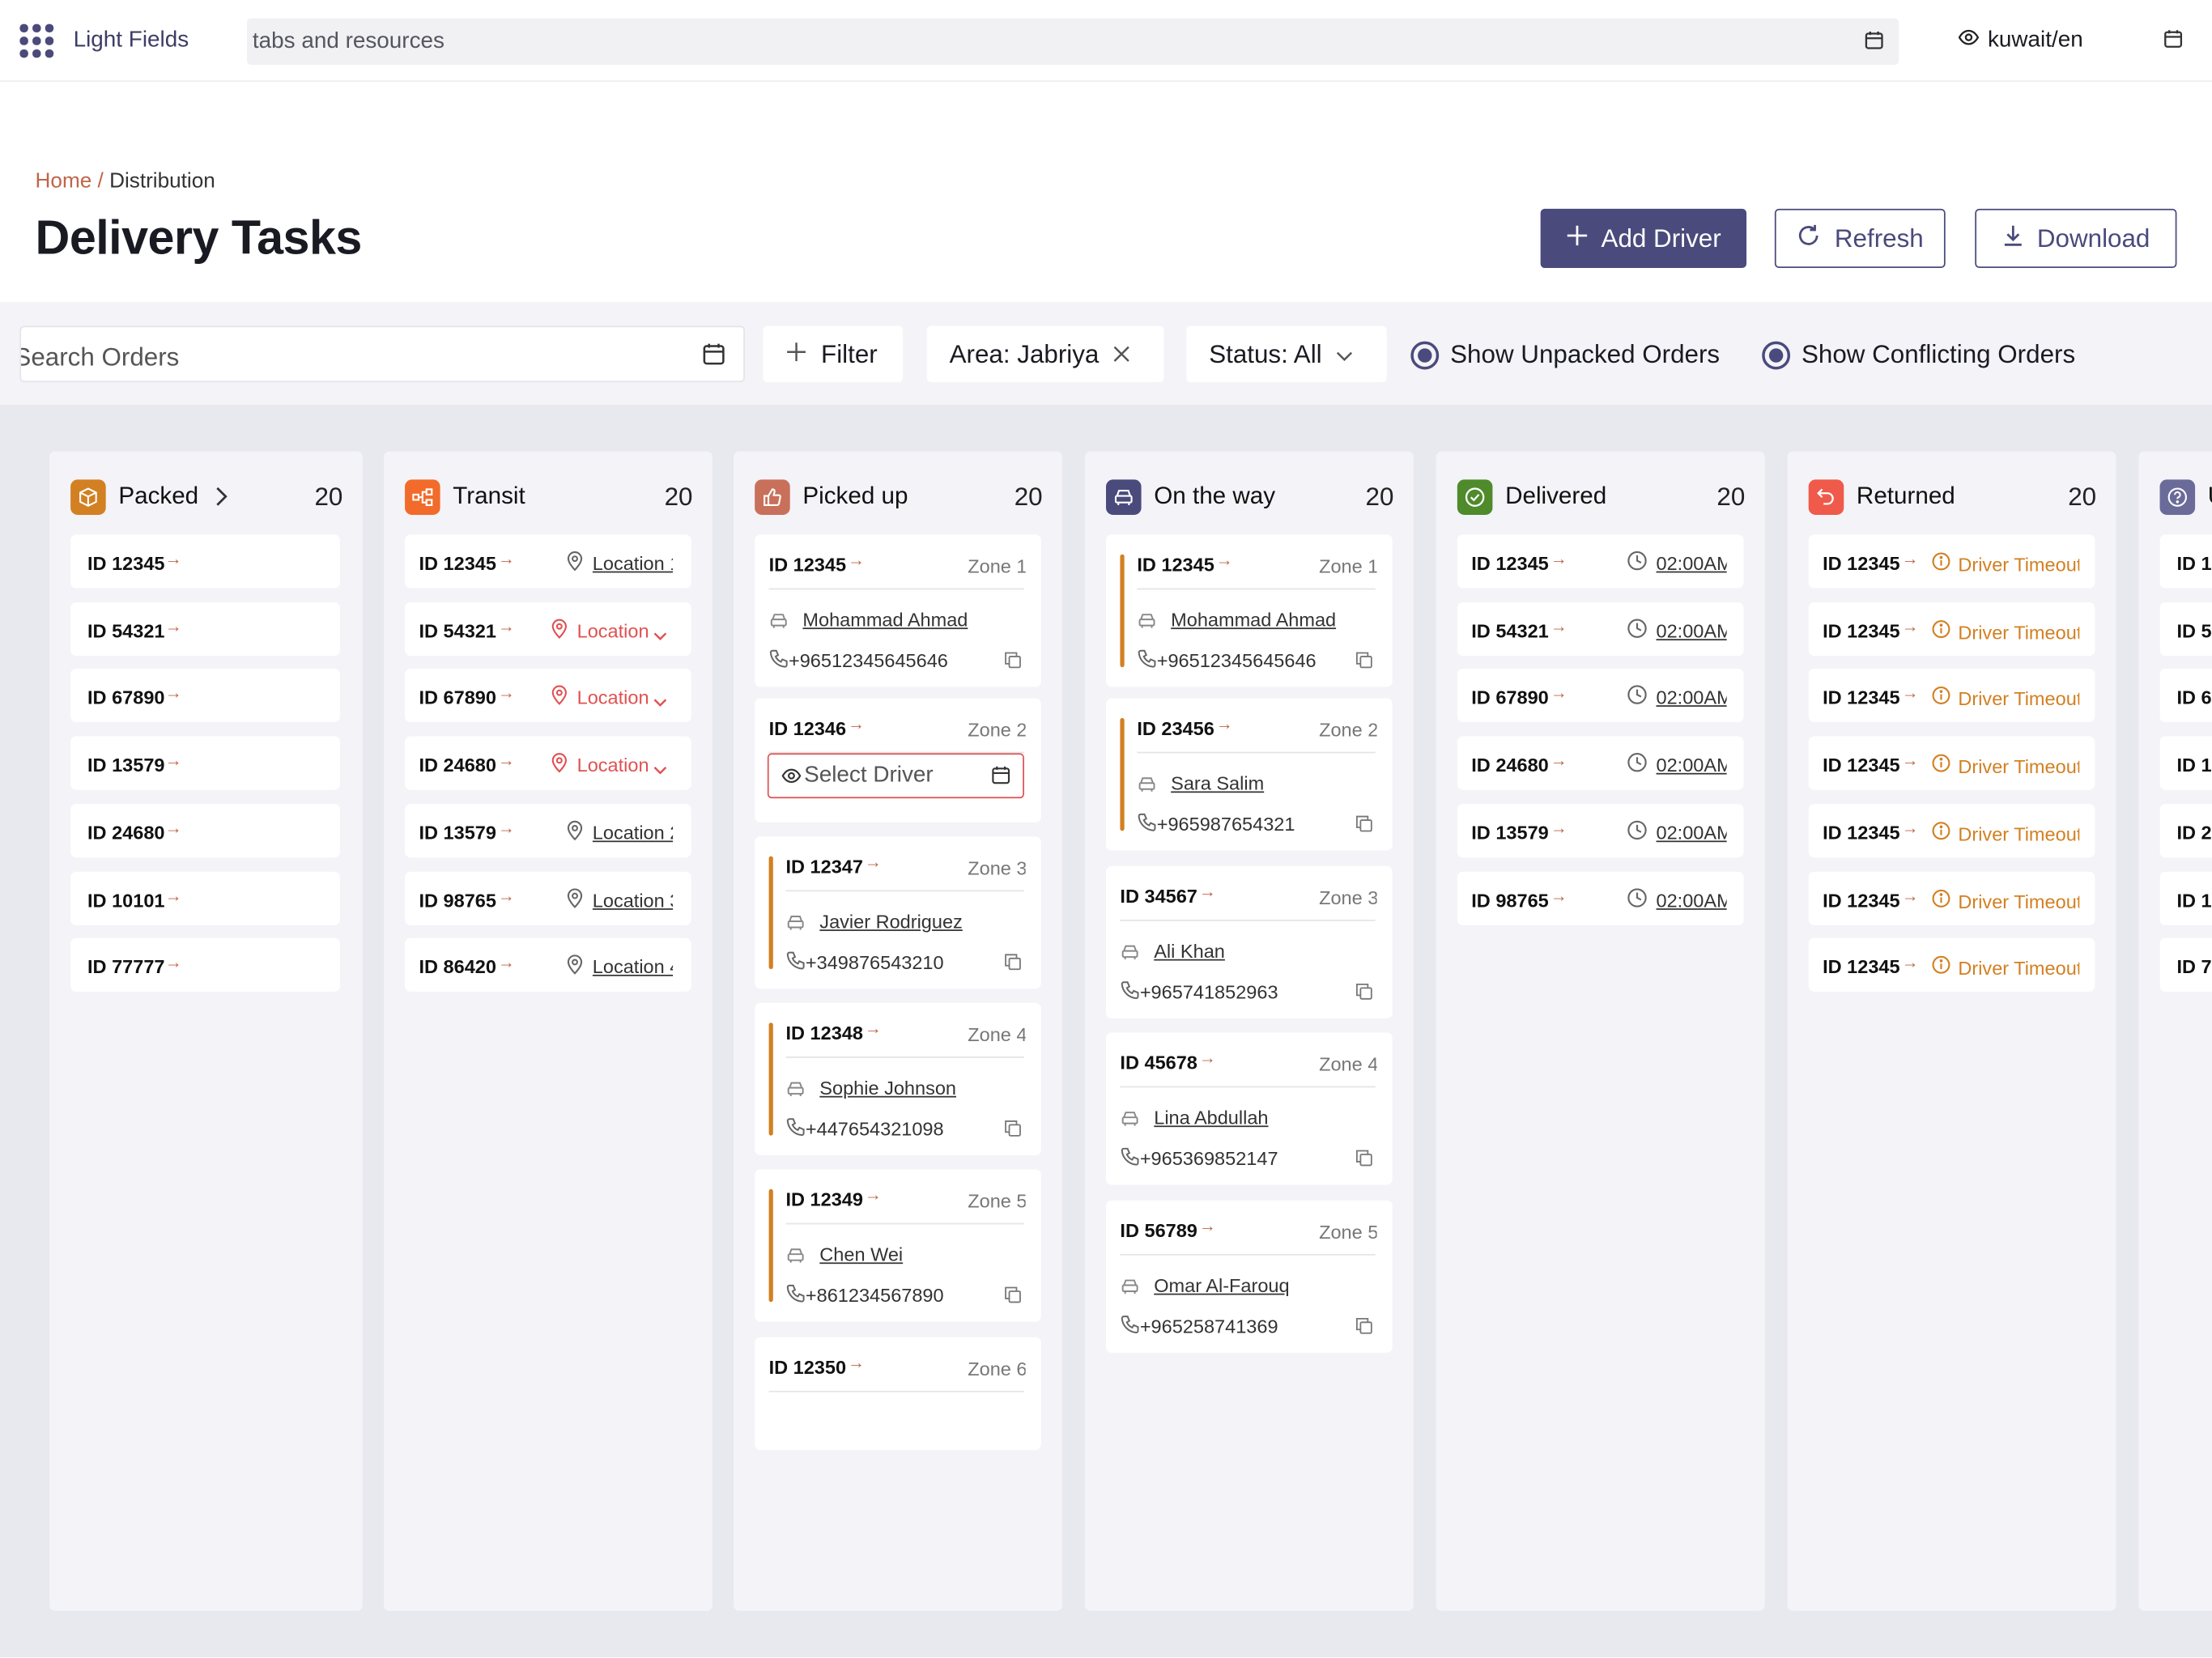 The width and height of the screenshot is (2212, 1658). I want to click on filter-button: Filter, so click(834, 354).